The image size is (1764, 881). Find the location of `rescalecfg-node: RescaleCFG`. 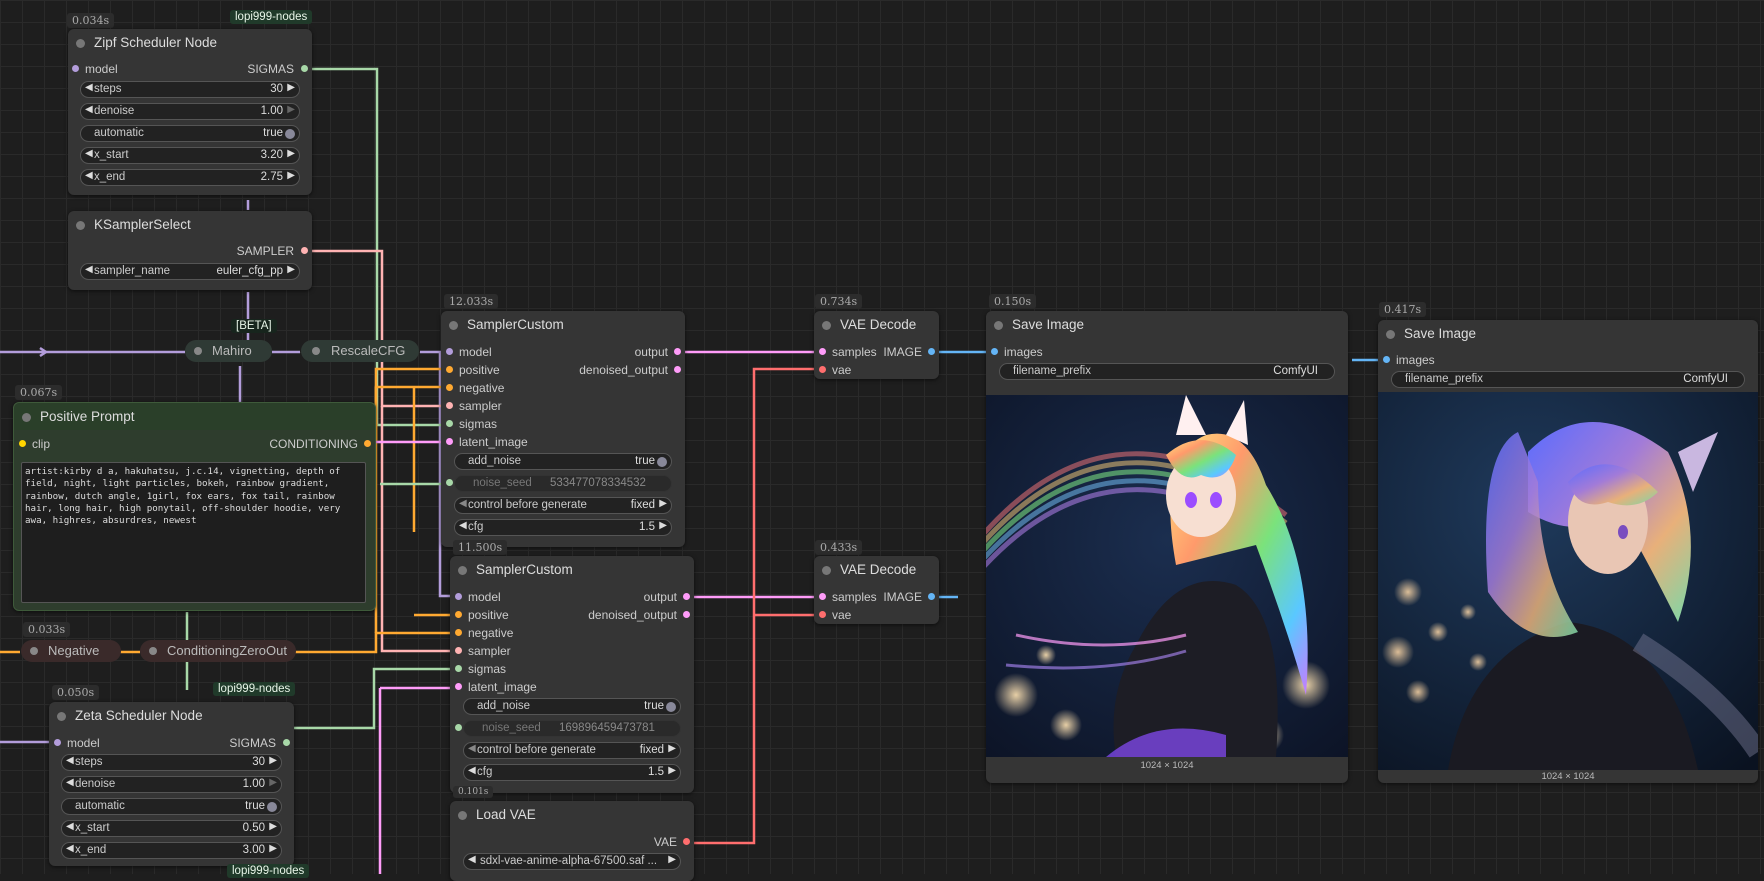

rescalecfg-node: RescaleCFG is located at coordinates (360, 351).